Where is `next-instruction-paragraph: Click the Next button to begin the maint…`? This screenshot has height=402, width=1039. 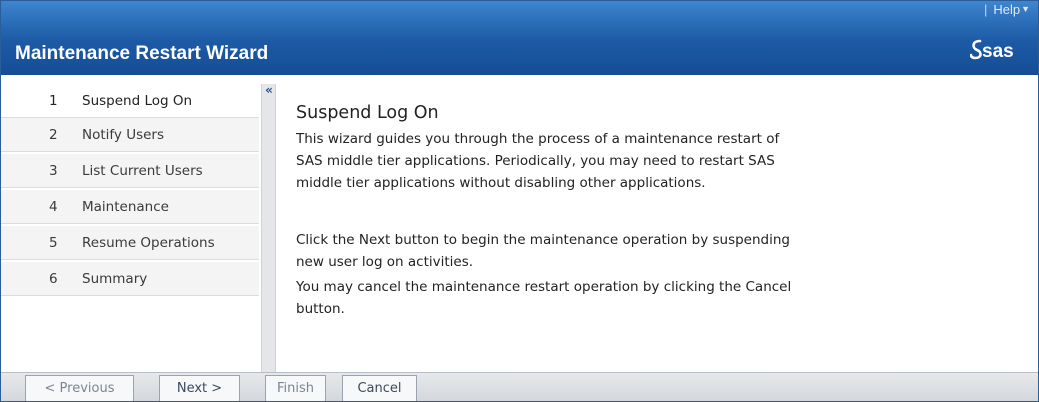 next-instruction-paragraph: Click the Next button to begin the maint… is located at coordinates (543, 251).